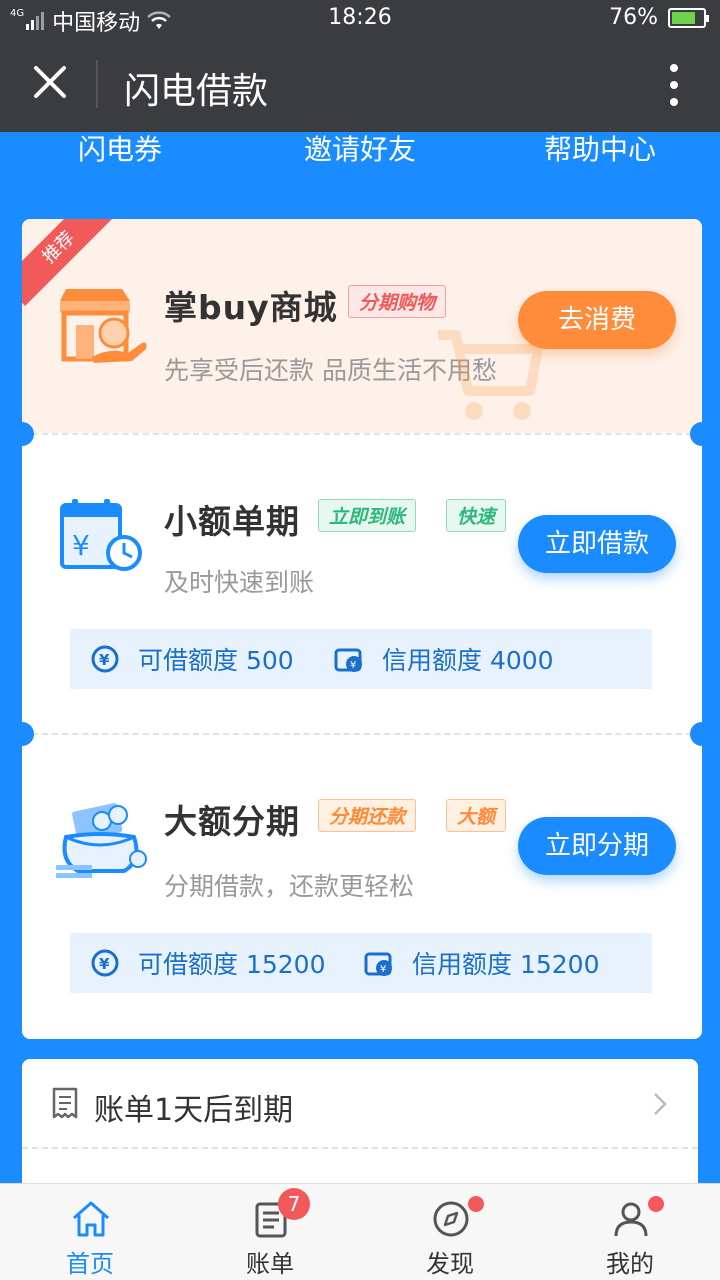  What do you see at coordinates (289, 886) in the screenshot?
I see `large-loan-subtitle: 分期借款，还款更轻松` at bounding box center [289, 886].